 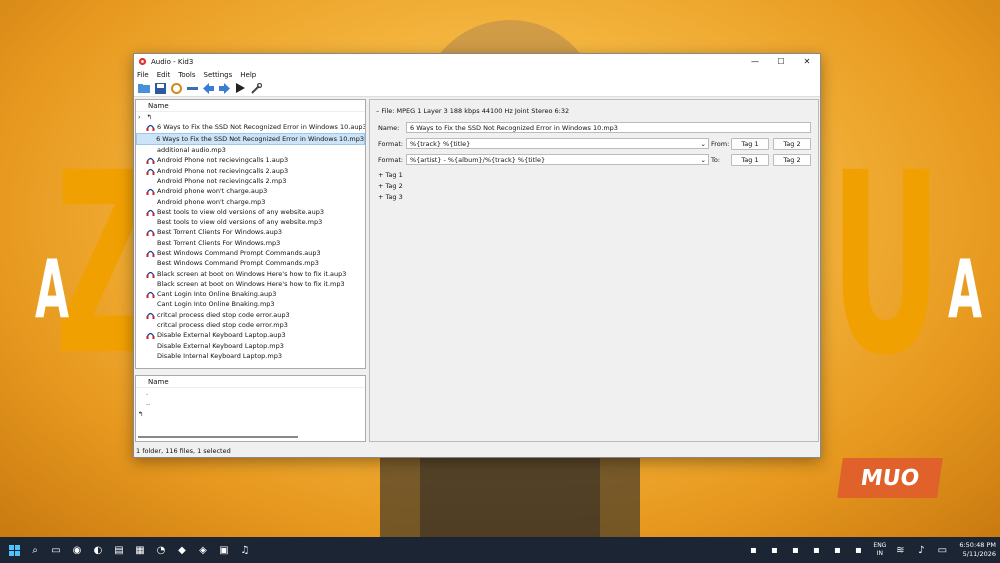 I want to click on chrome-icon: ◉, so click(x=77, y=550).